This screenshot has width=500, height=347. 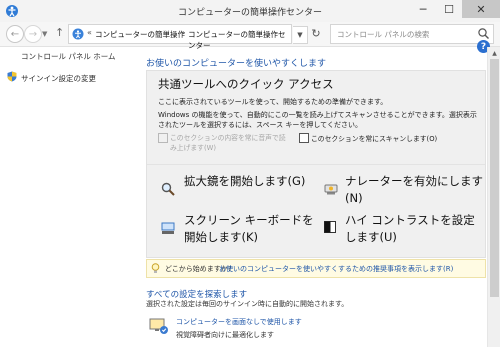 I want to click on on-screen-keyboard-icon, so click(x=168, y=228).